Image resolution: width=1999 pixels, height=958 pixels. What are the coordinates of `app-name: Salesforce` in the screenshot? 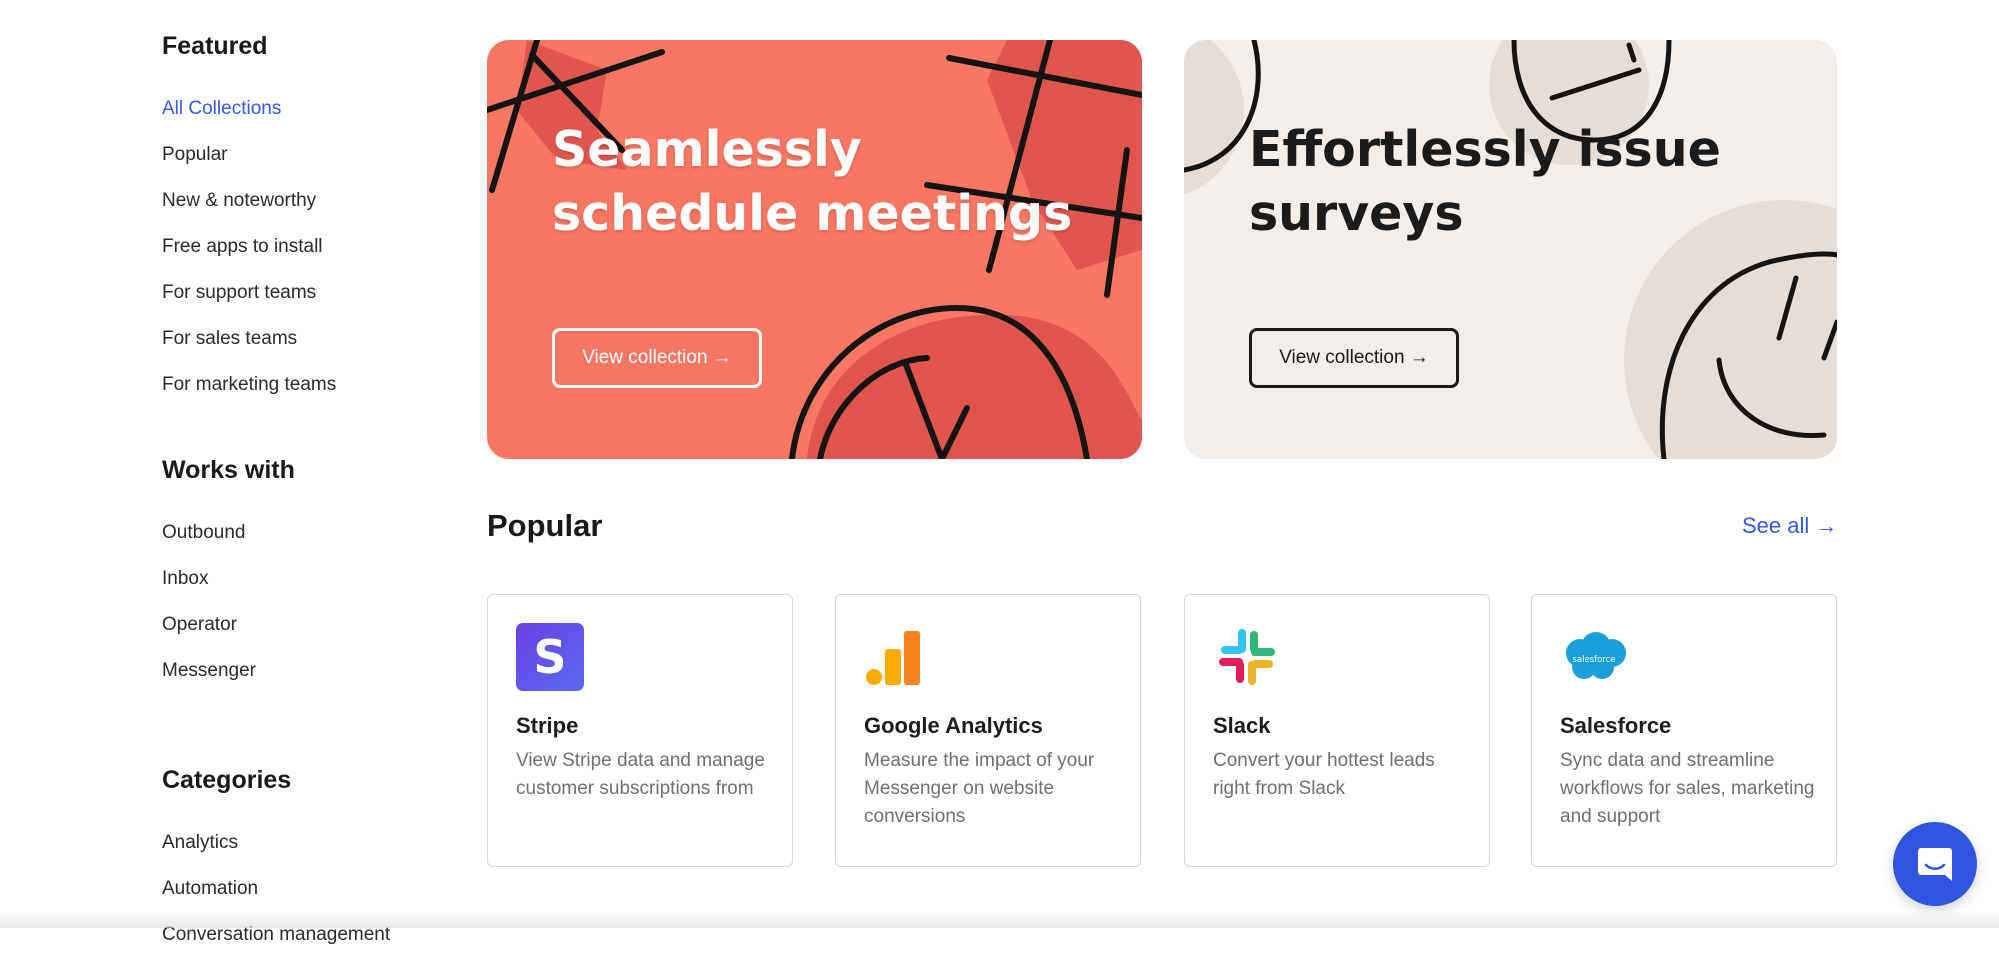 It's located at (1616, 725).